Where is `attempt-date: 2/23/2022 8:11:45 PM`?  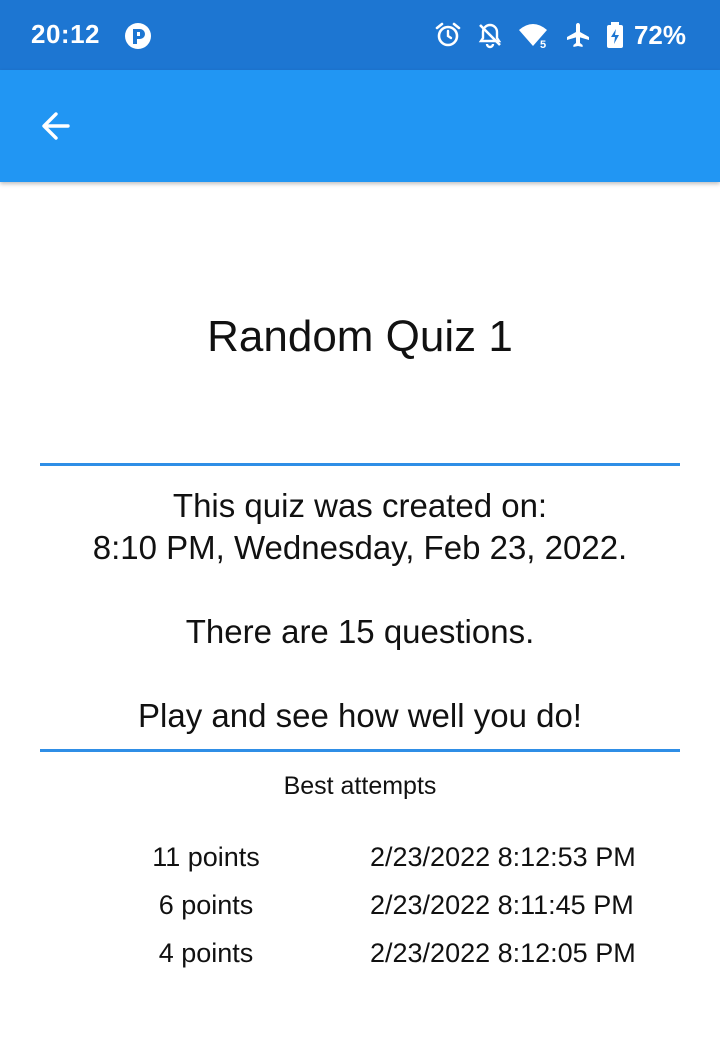 attempt-date: 2/23/2022 8:11:45 PM is located at coordinates (502, 905).